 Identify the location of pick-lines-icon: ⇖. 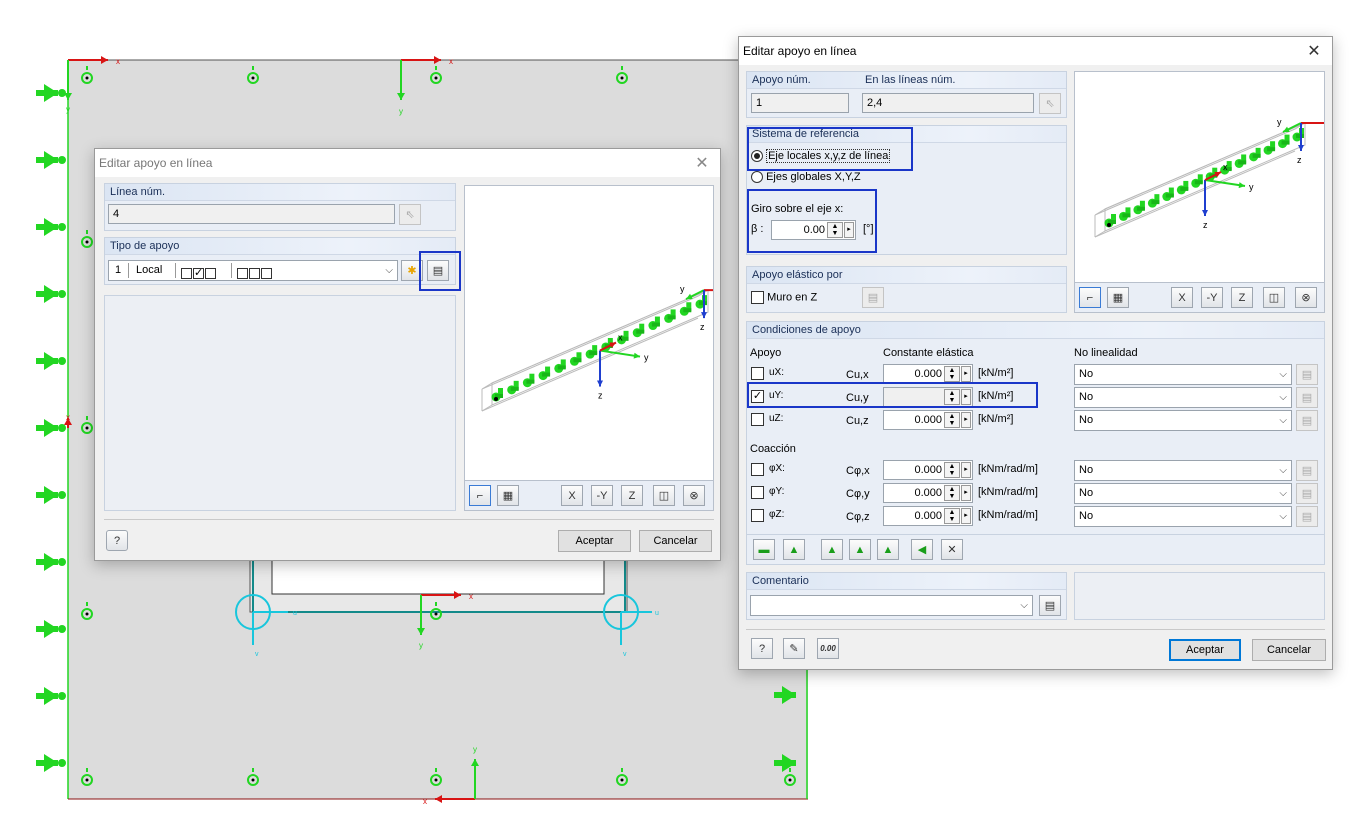
(1050, 103).